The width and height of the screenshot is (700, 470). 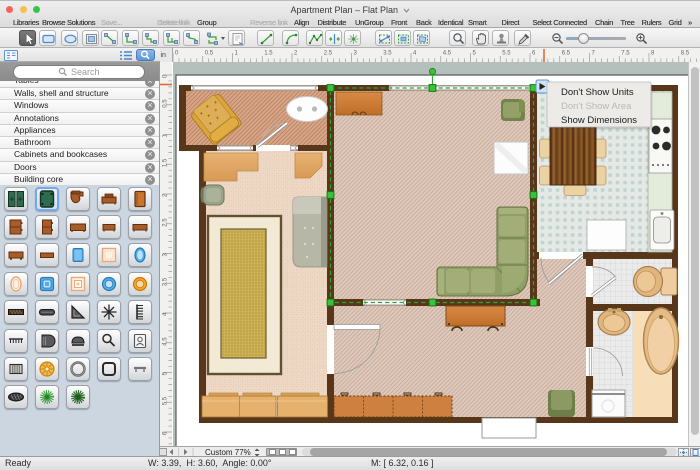 I want to click on svg-text: Don't Show Units, so click(x=597, y=92).